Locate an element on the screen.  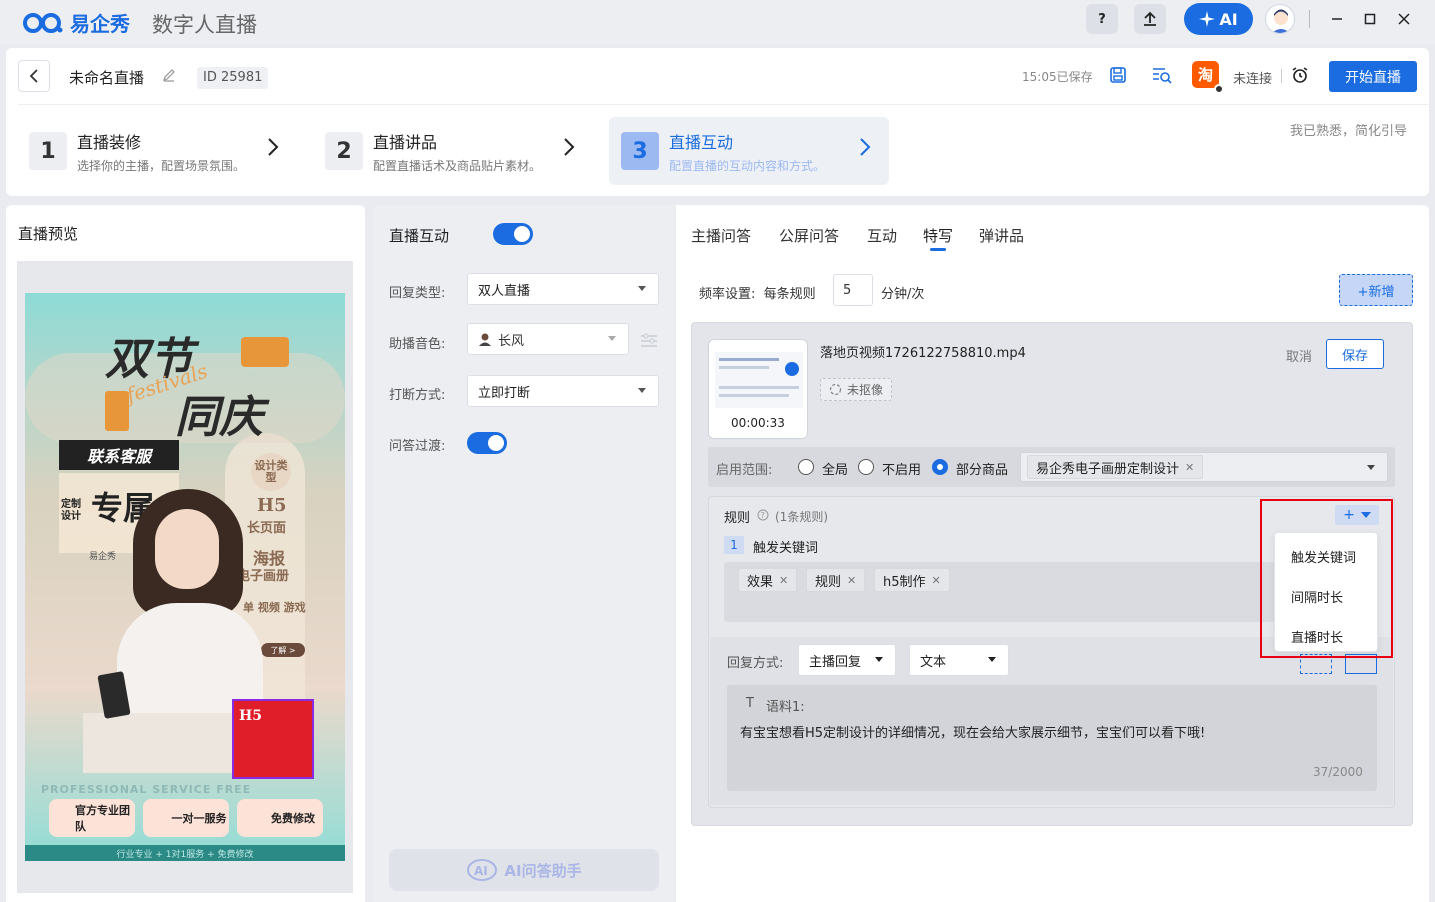
taobao-icon: 淘 is located at coordinates (1205, 74).